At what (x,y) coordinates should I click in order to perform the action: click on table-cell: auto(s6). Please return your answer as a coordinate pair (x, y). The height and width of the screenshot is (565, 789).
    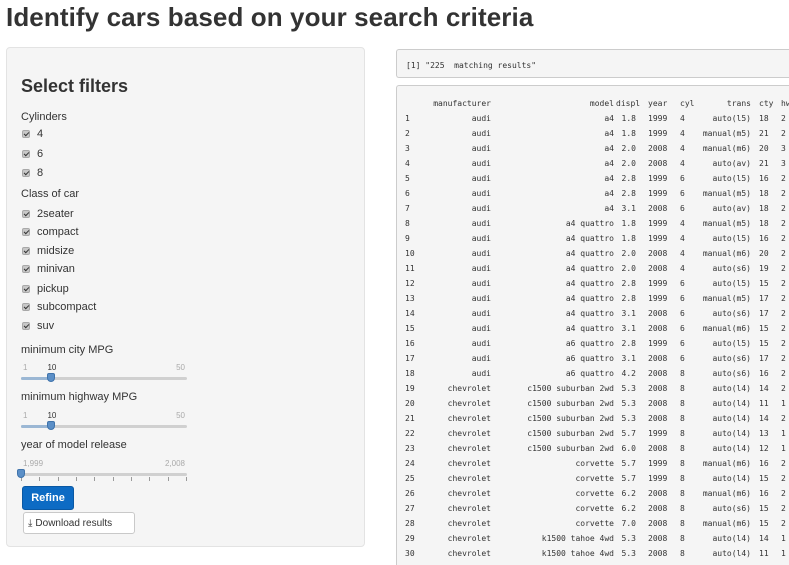
    Looking at the image, I should click on (731, 508).